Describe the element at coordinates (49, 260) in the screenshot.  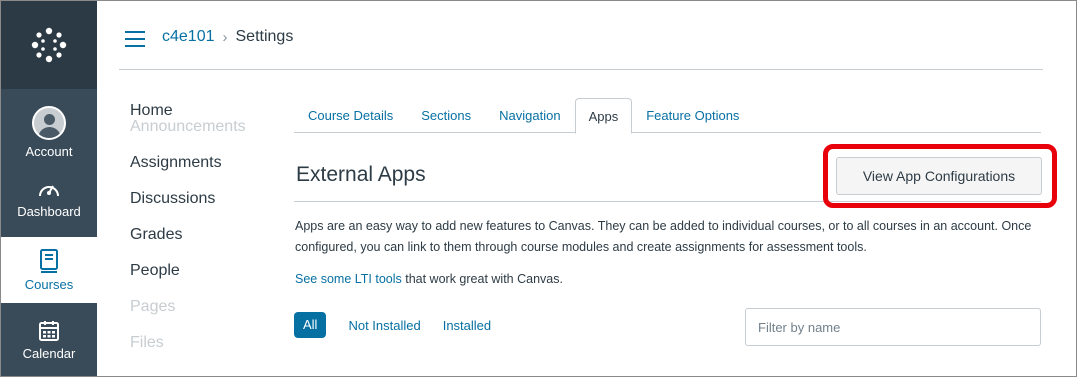
I see `courses-book-icon` at that location.